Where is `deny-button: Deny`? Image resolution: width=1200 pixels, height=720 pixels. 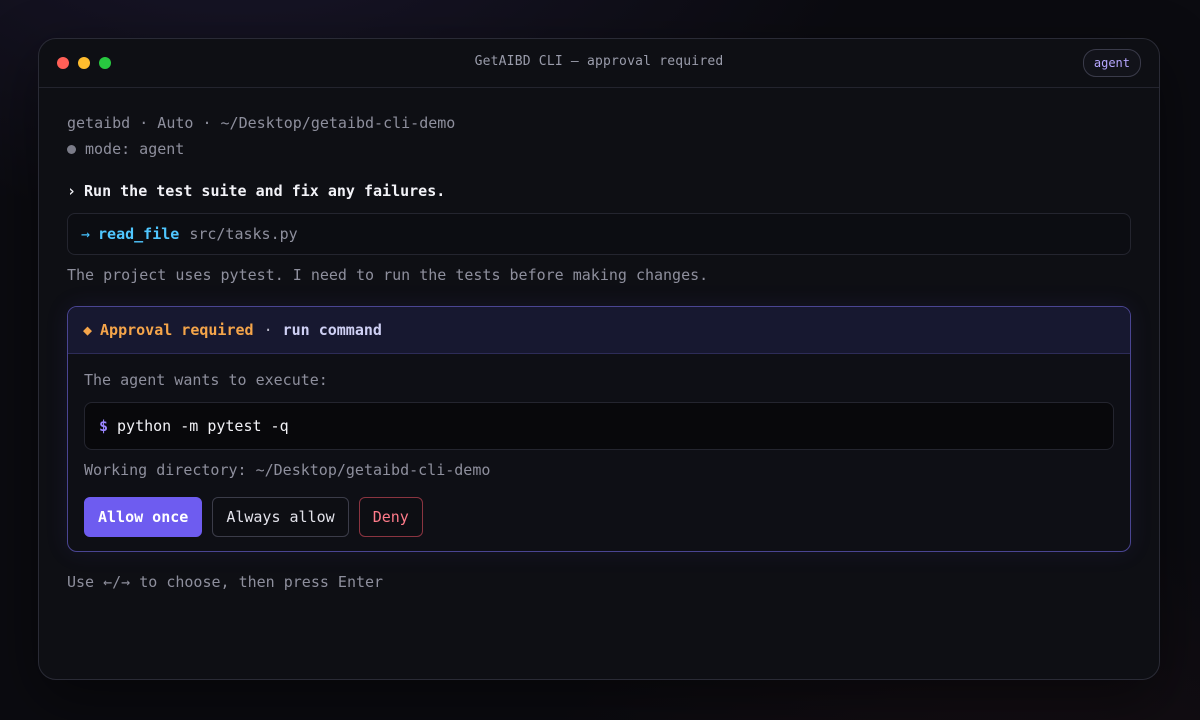
deny-button: Deny is located at coordinates (390, 517).